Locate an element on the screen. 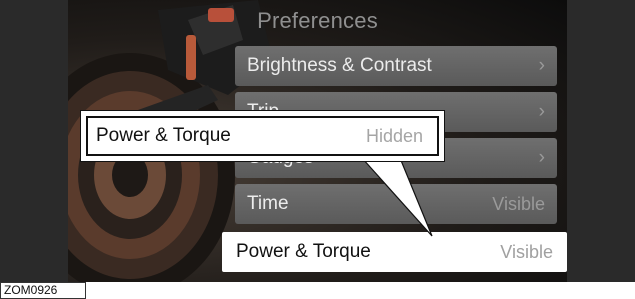 The height and width of the screenshot is (299, 635). callout-zoom: Power & Torque Hidden is located at coordinates (262, 136).